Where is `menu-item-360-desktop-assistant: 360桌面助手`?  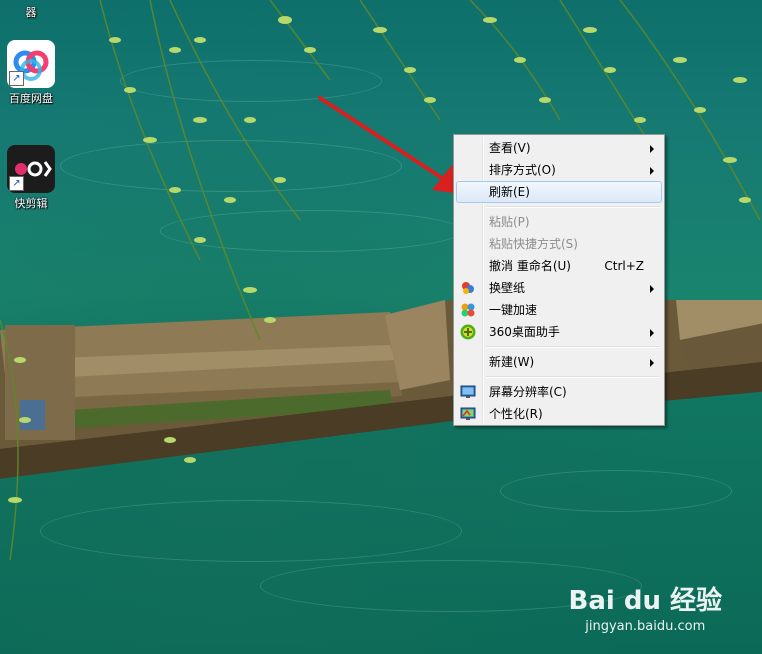 menu-item-360-desktop-assistant: 360桌面助手 is located at coordinates (559, 332).